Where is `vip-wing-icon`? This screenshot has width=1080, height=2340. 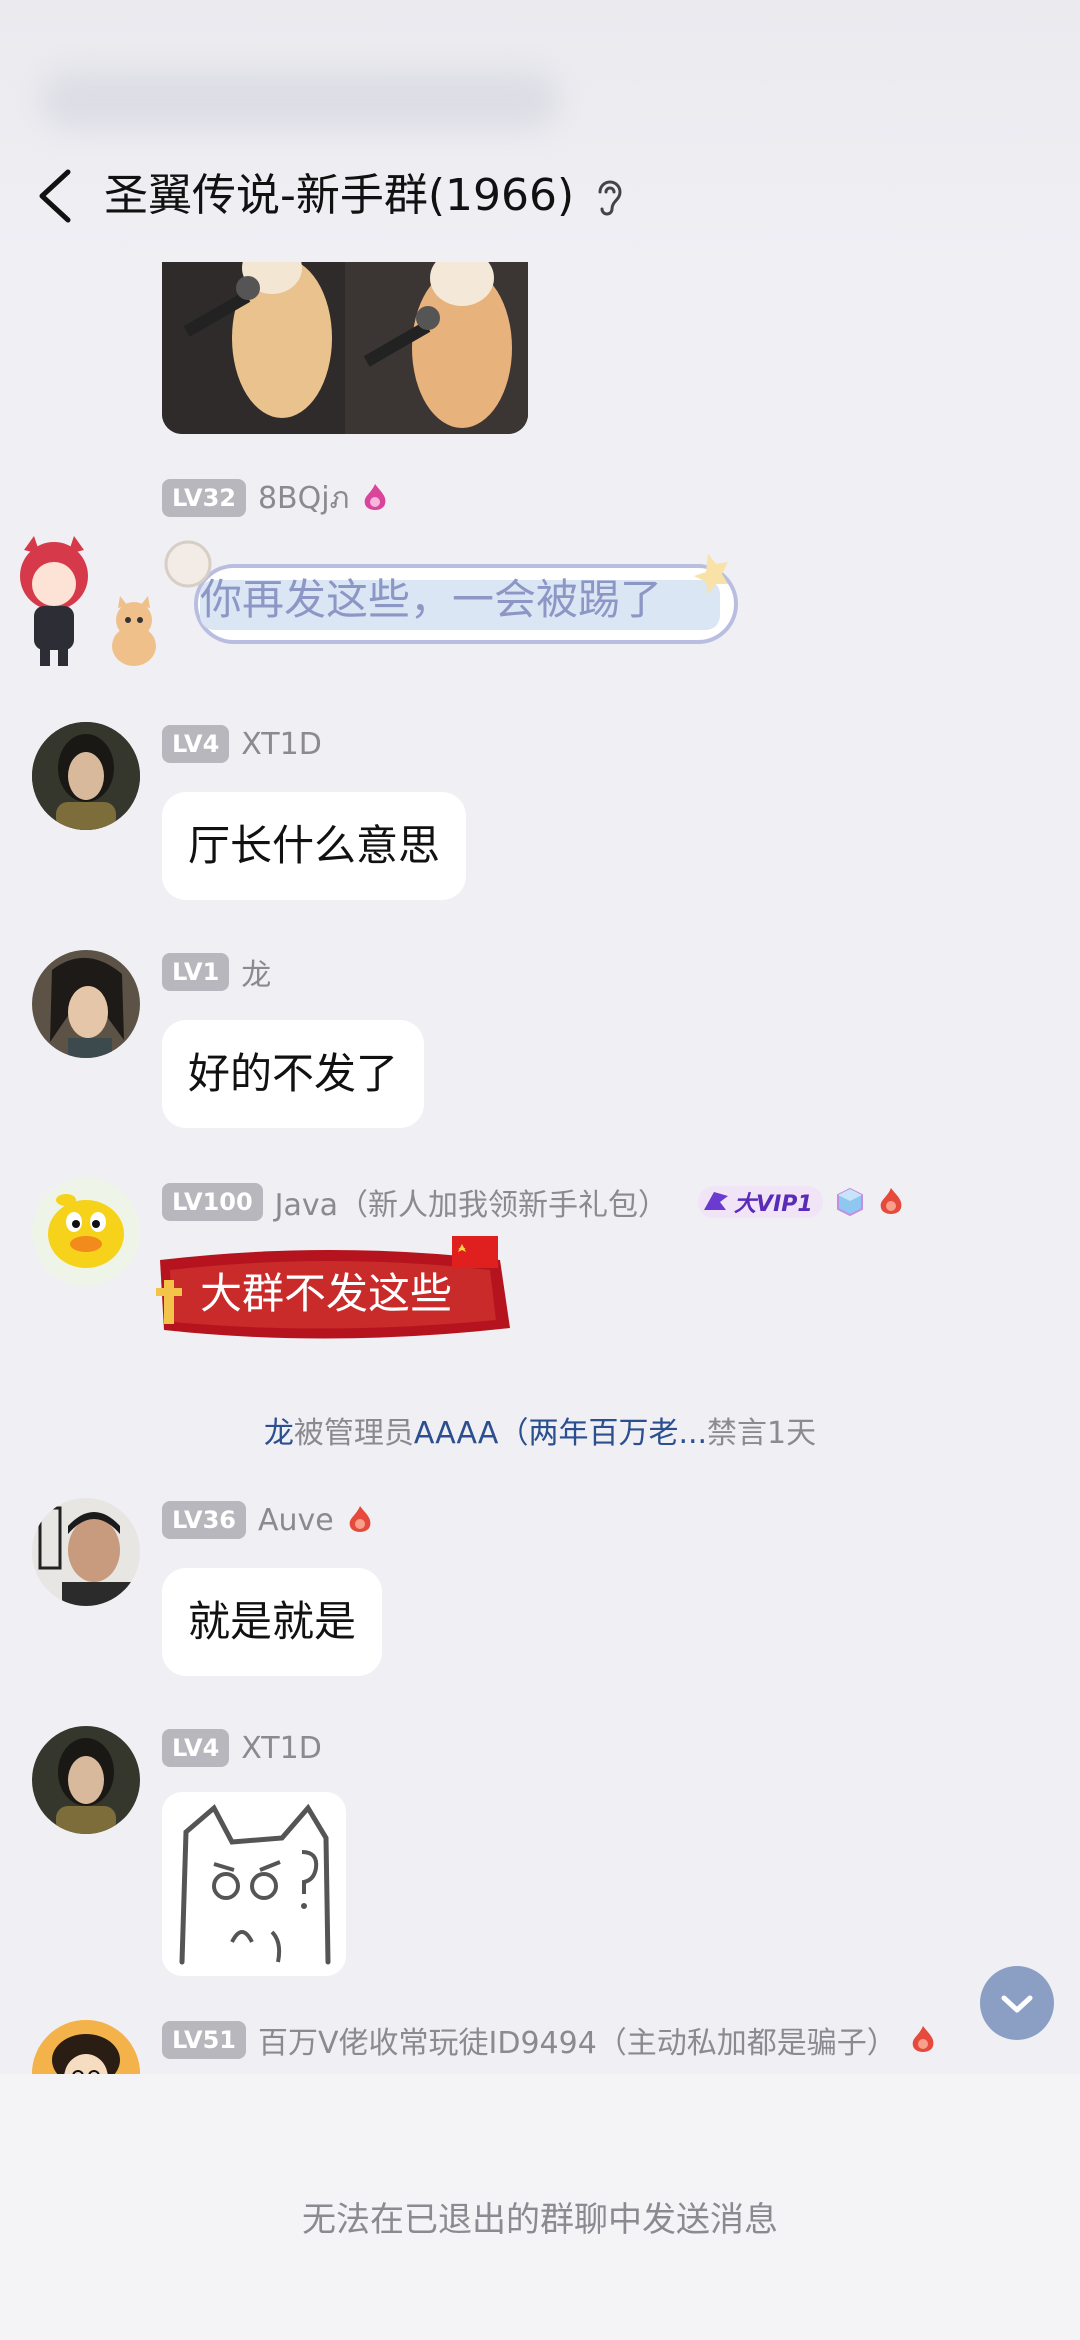 vip-wing-icon is located at coordinates (716, 1201).